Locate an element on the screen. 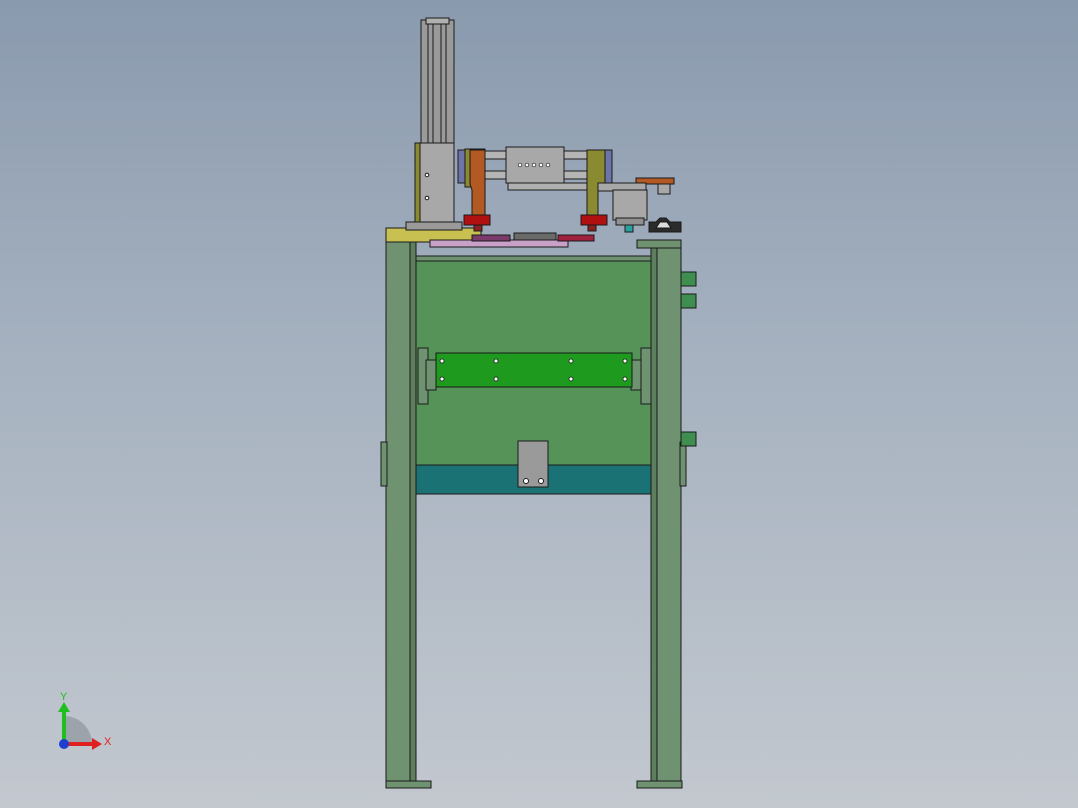 This screenshot has width=1078, height=808. valve-connector is located at coordinates (630, 221).